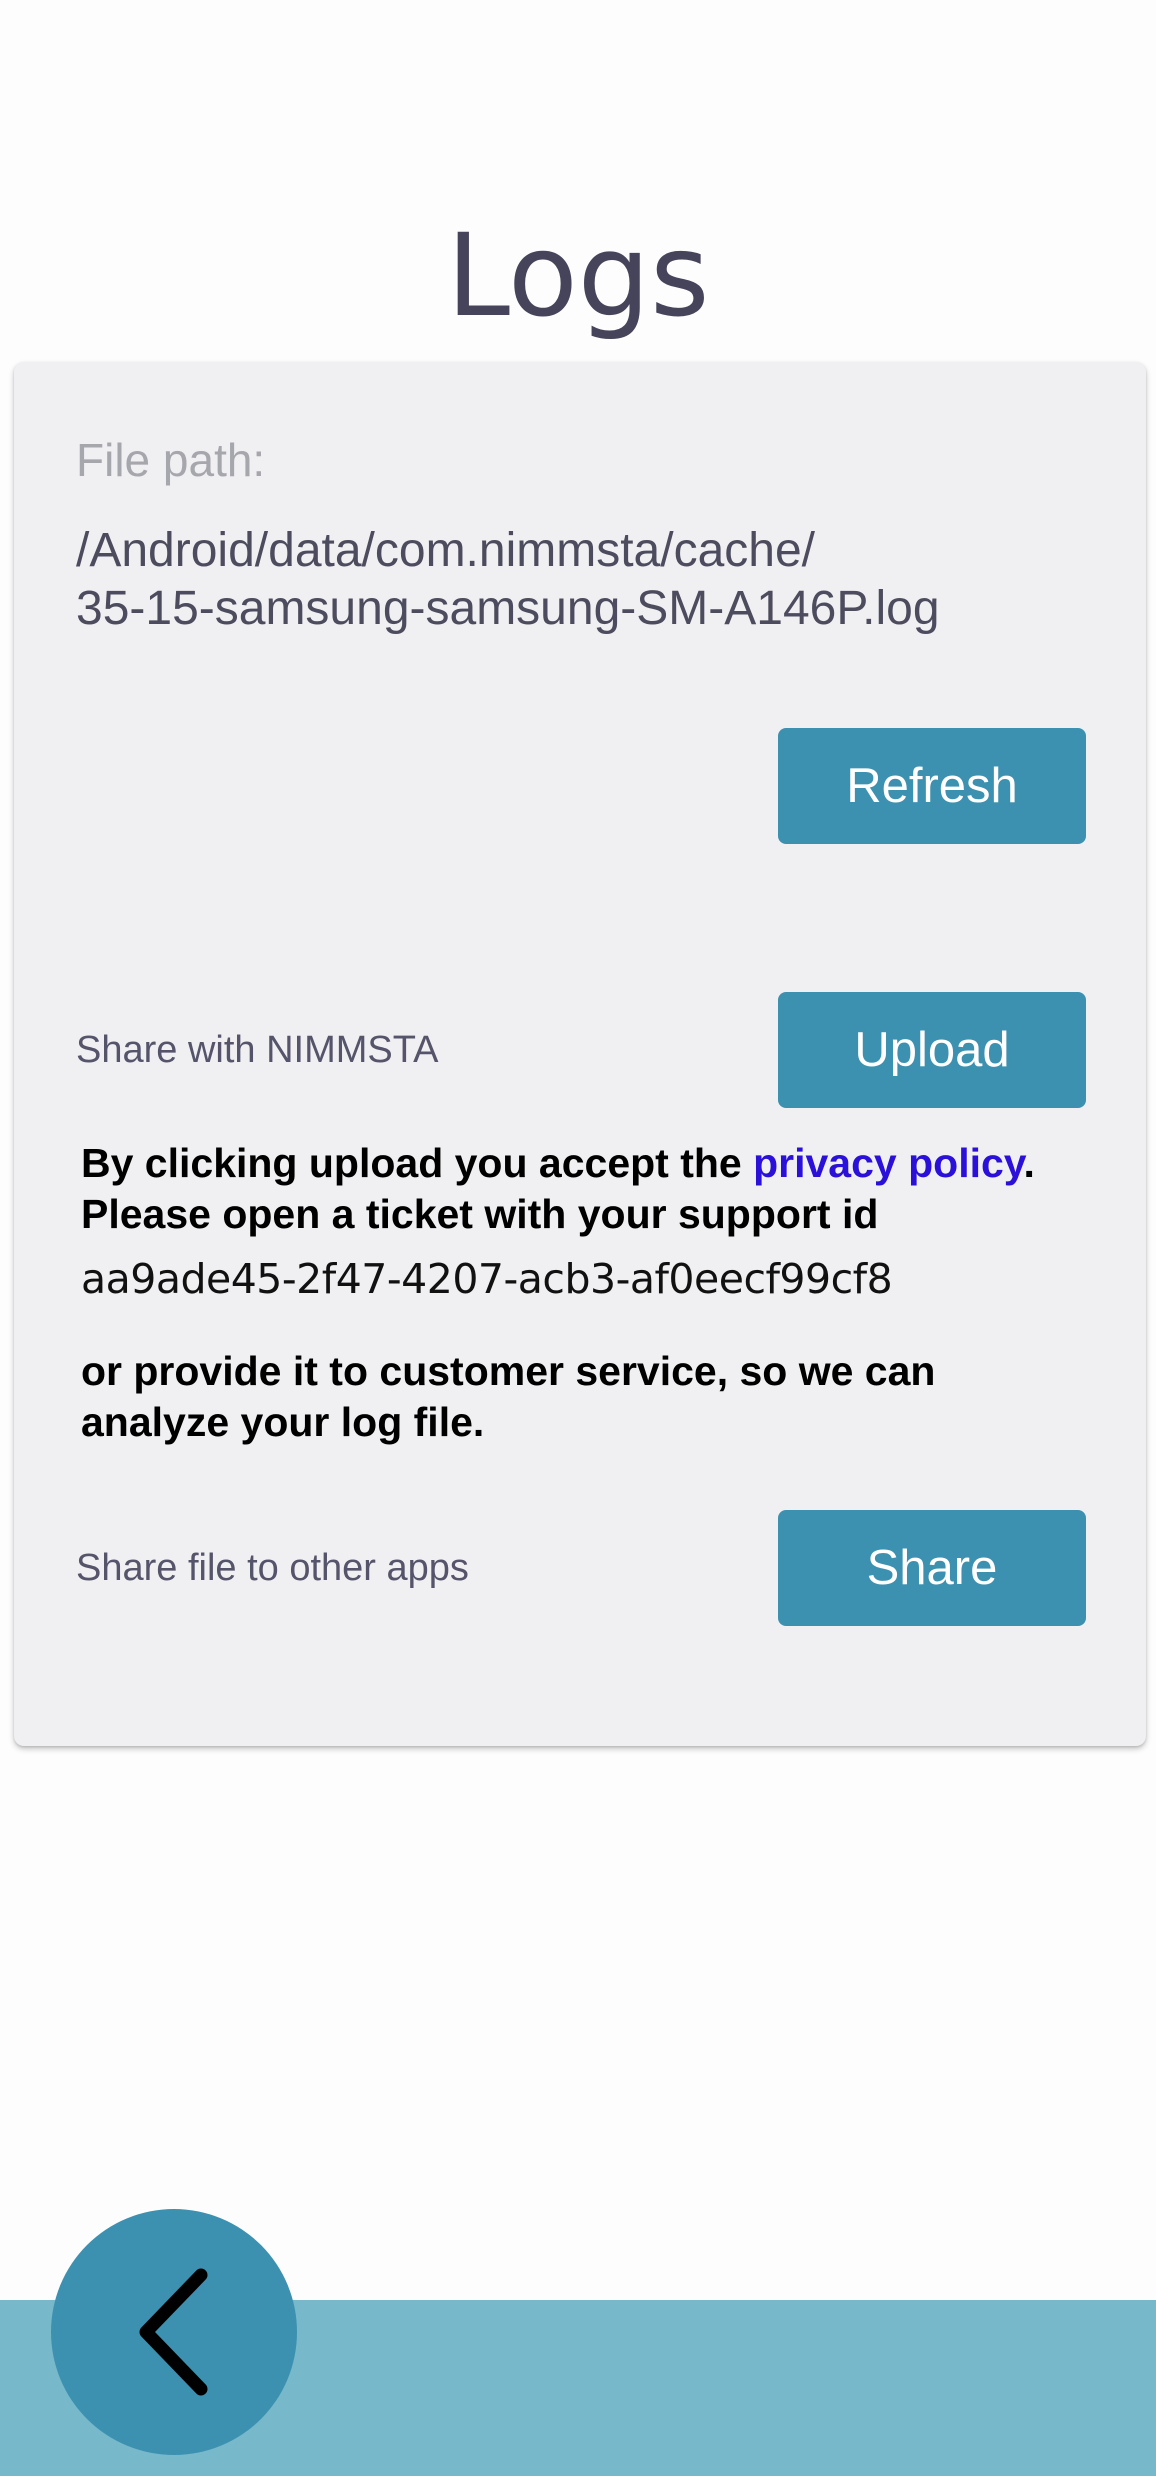  Describe the element at coordinates (487, 1279) in the screenshot. I see `support-id: aa9ade45-2f47-4207-acb3-af0eecf99cf8` at that location.